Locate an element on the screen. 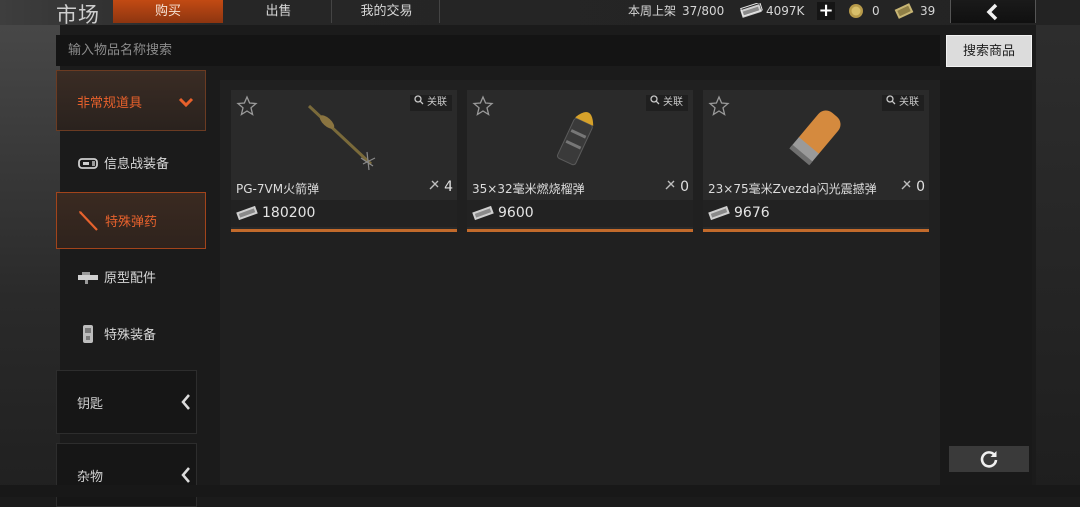  category-unconventional-items: 非常规道具 is located at coordinates (131, 100).